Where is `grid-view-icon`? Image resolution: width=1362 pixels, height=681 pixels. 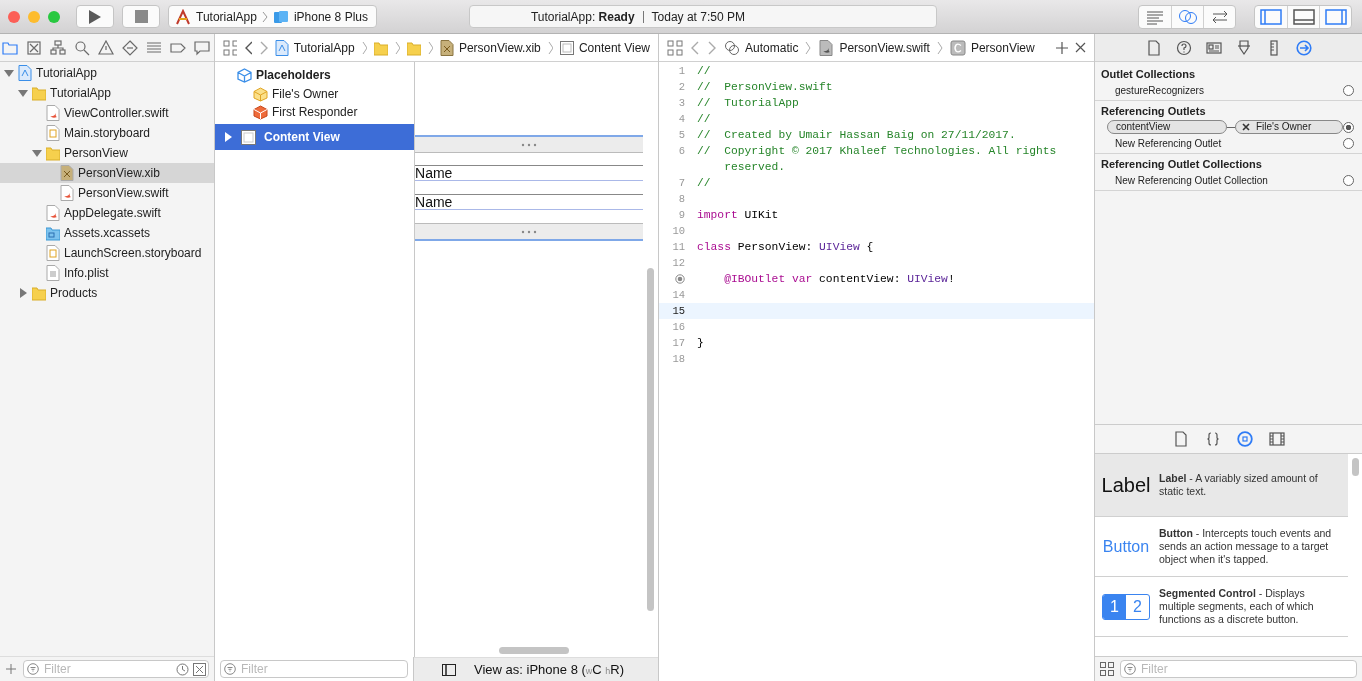 grid-view-icon is located at coordinates (1107, 669).